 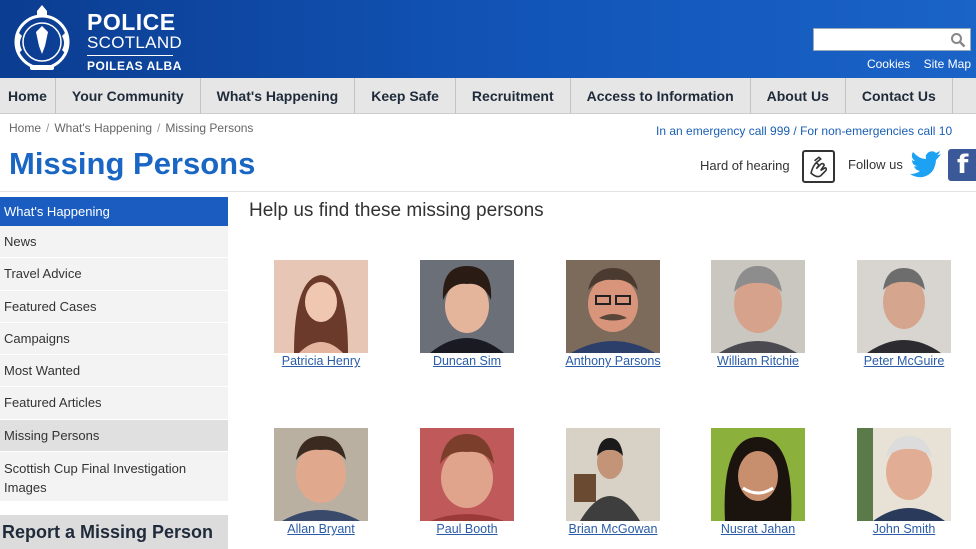 I want to click on follow-us-label: Follow us, so click(x=875, y=164).